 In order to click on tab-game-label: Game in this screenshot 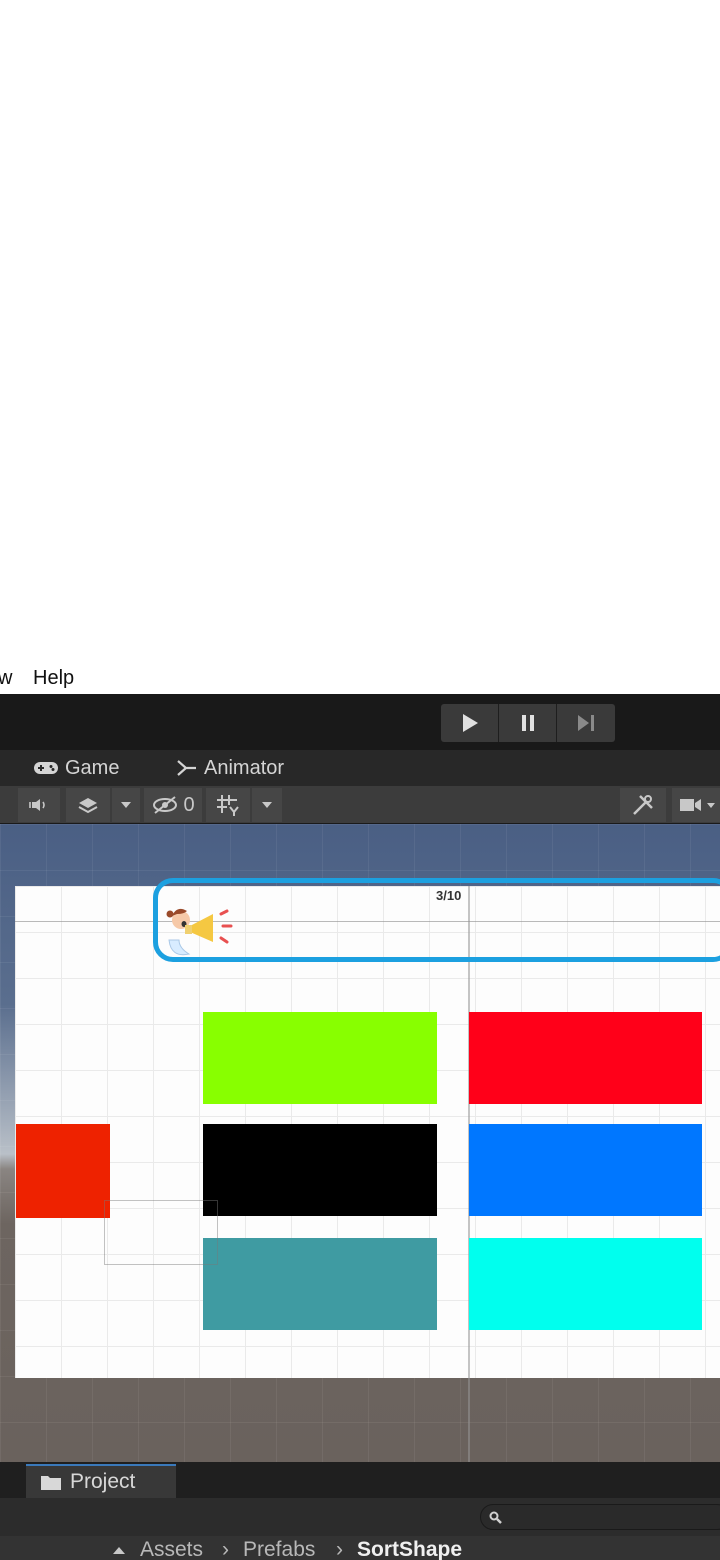, I will do `click(92, 767)`.